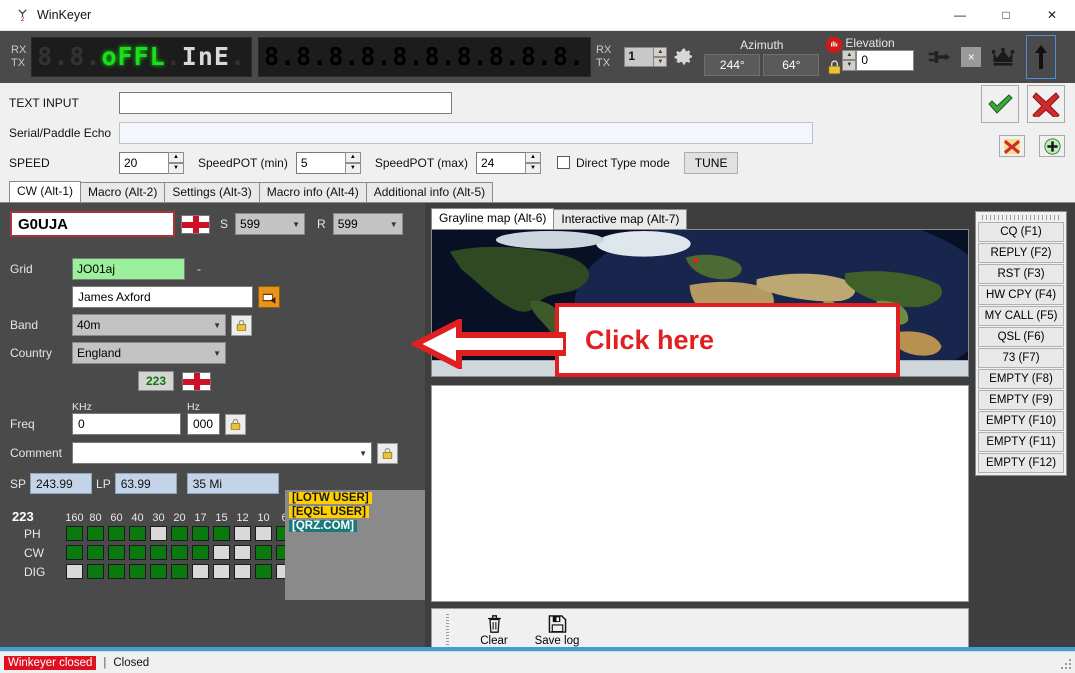  I want to click on comment-lock-icon, so click(387, 453).